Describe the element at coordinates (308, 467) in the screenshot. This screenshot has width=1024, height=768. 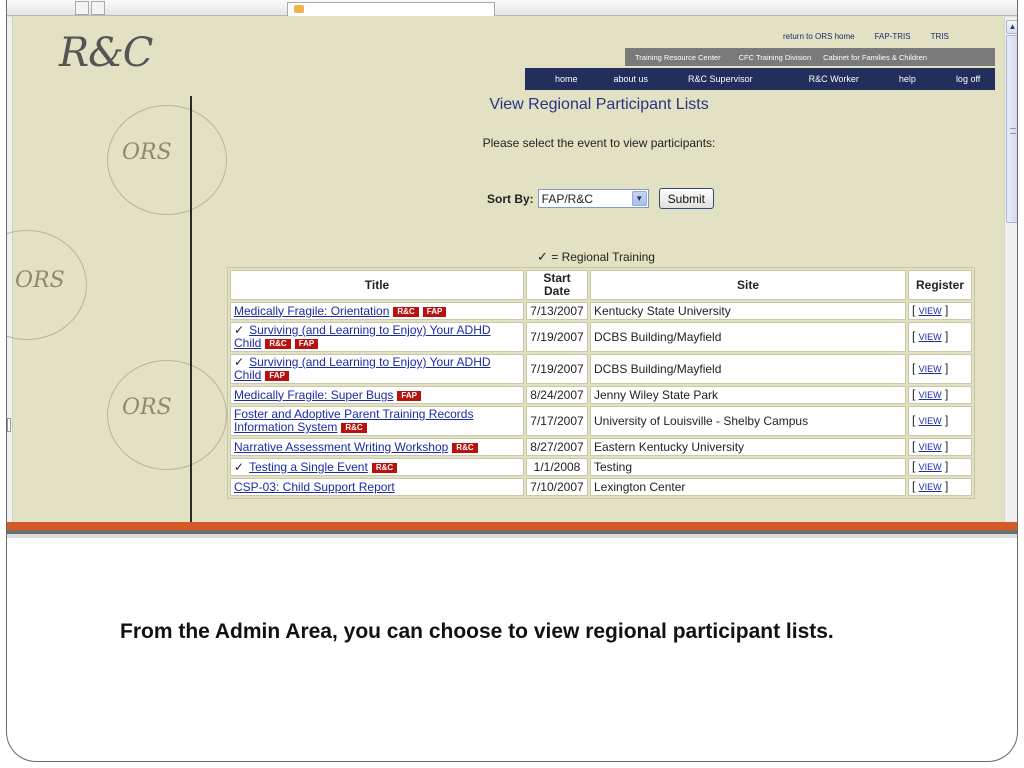
I see `event-title-link: Testing a Single Event` at that location.